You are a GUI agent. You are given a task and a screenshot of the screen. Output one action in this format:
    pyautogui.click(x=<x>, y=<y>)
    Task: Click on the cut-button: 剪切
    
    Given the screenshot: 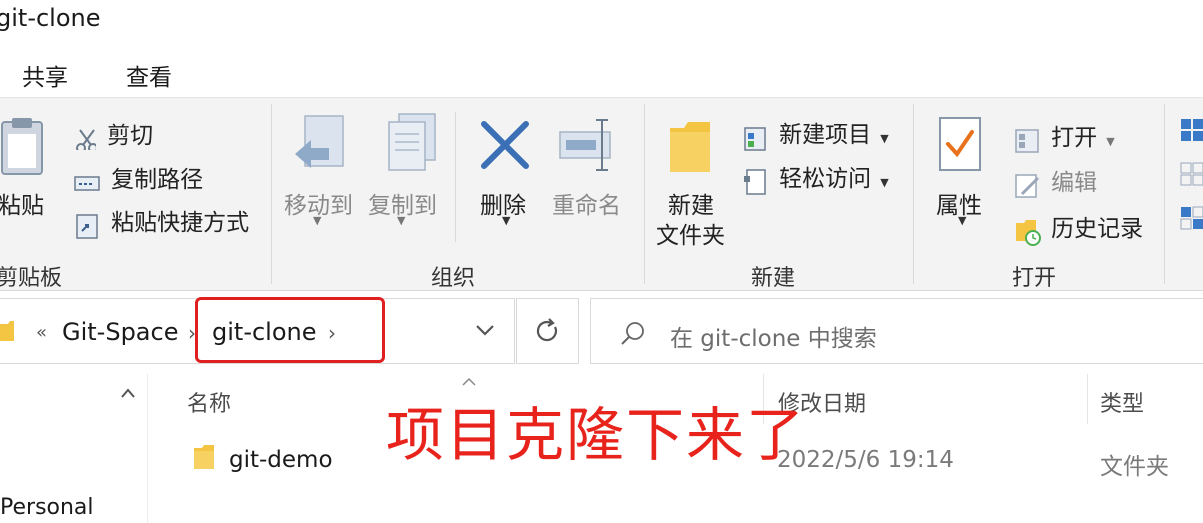 What is the action you would take?
    pyautogui.click(x=114, y=134)
    